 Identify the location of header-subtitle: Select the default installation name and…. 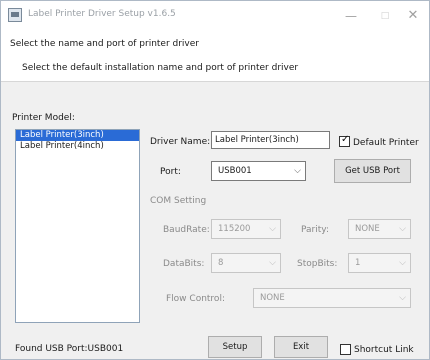
(160, 68).